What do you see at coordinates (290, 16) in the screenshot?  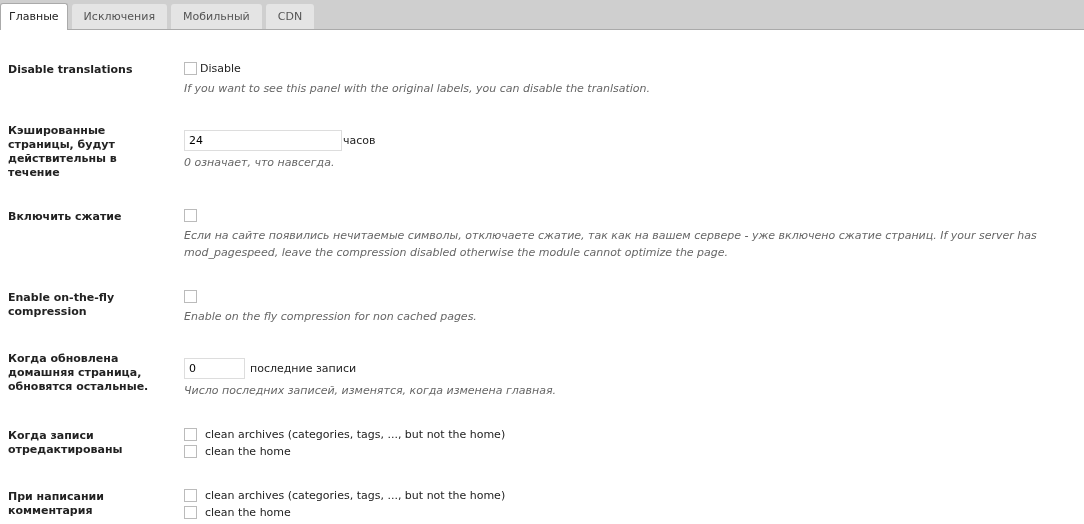 I see `tab: CDN` at bounding box center [290, 16].